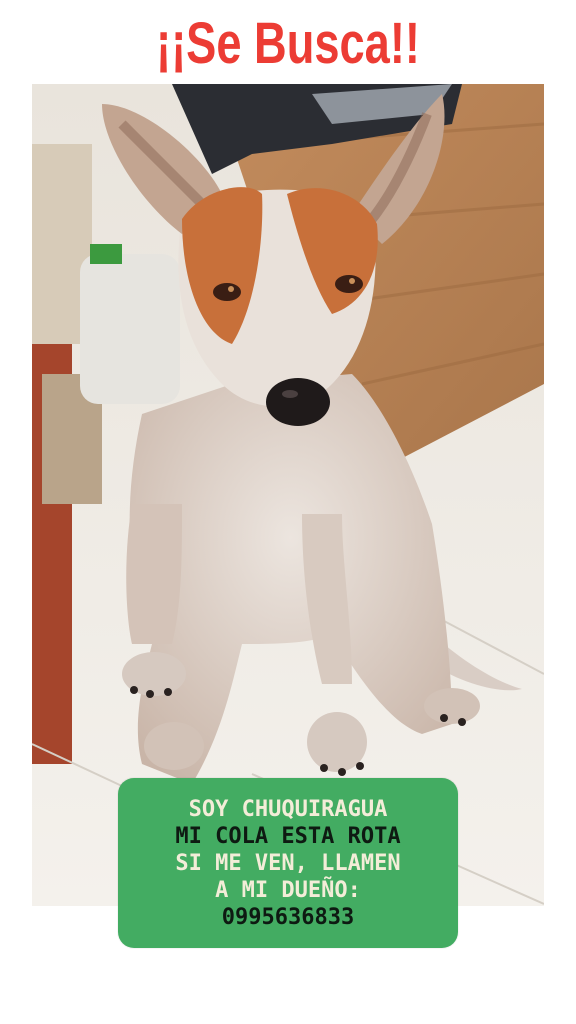 The height and width of the screenshot is (1024, 576). Describe the element at coordinates (288, 836) in the screenshot. I see `message-line-injury: MI COLA ESTA ROTA` at that location.